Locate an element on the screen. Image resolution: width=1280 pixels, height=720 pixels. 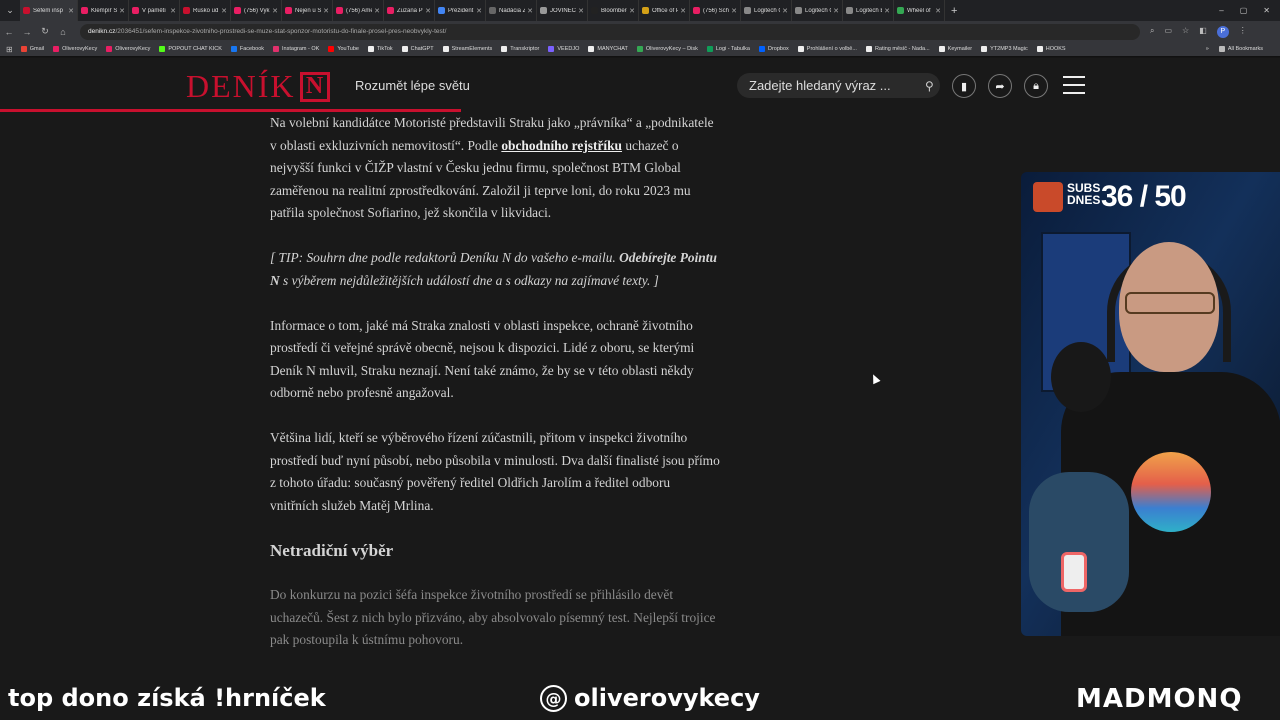
denikn-logo: DENÍK N is located at coordinates (258, 86).